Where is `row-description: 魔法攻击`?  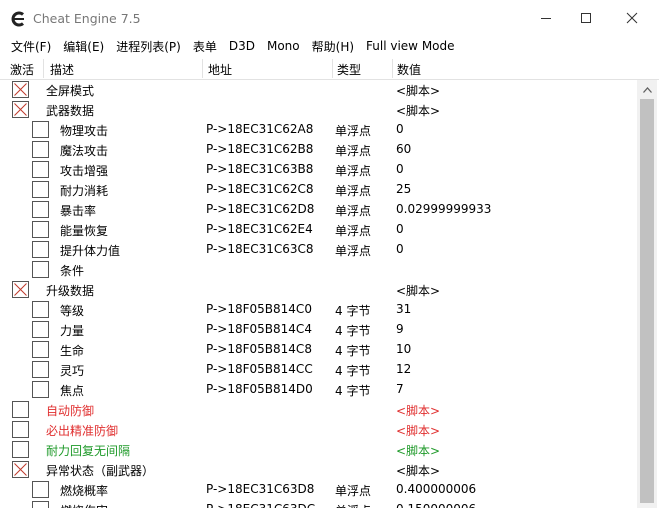 row-description: 魔法攻击 is located at coordinates (84, 151).